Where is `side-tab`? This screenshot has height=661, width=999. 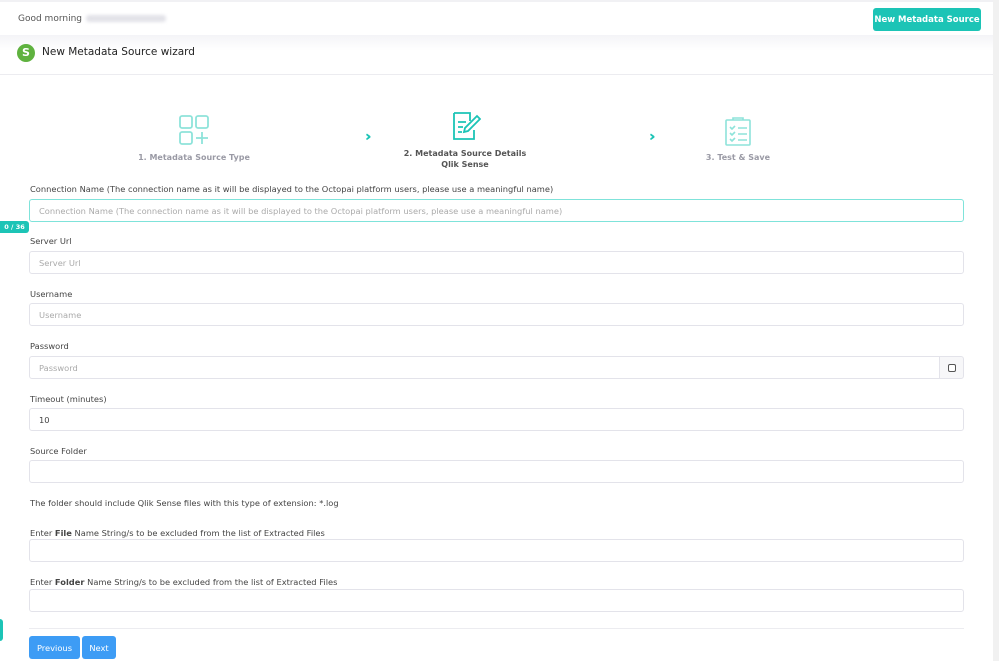
side-tab is located at coordinates (1, 630).